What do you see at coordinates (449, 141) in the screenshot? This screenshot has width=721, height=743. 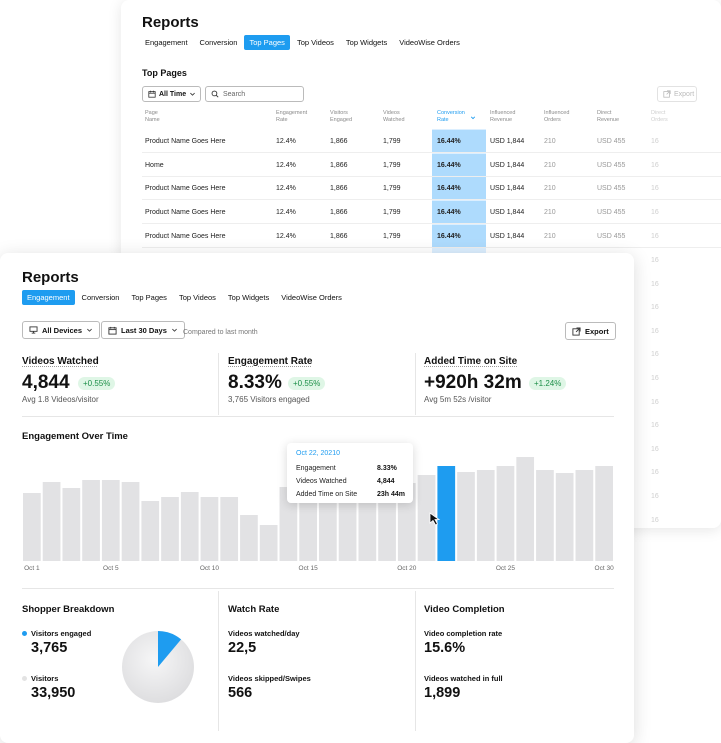 I see `table-cell: 16.44%` at bounding box center [449, 141].